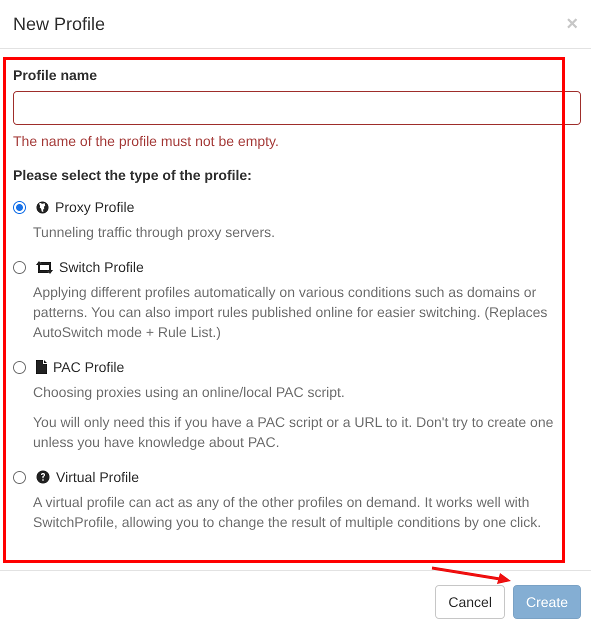 The height and width of the screenshot is (629, 591). Describe the element at coordinates (287, 512) in the screenshot. I see `option-description: A virtual profile can act as any of the other profiles on demand. It works well with SwitchProfile, allowing you to change the result of multiple conditions by one click.` at that location.